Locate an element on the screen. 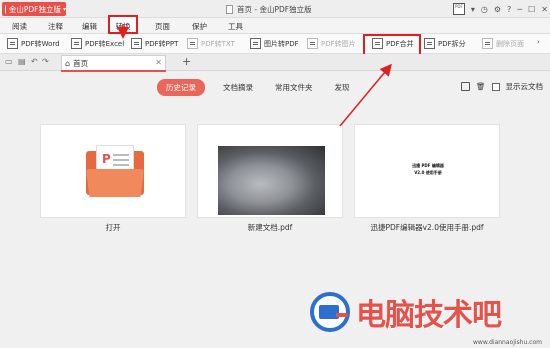 The width and height of the screenshot is (550, 348). save-icon: ▤ is located at coordinates (22, 61).